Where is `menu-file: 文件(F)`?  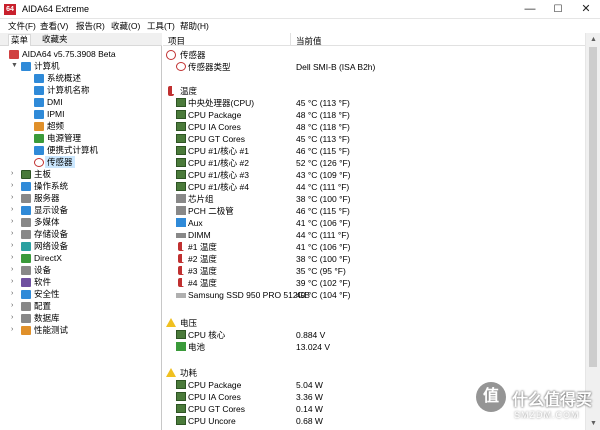
menu-file: 文件(F) is located at coordinates (22, 26).